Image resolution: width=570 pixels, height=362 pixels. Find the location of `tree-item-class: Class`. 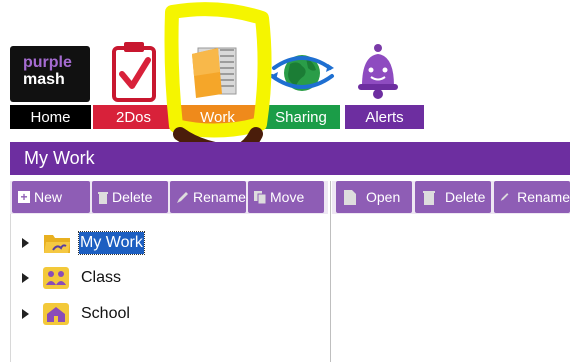

tree-item-class: Class is located at coordinates (71, 278).